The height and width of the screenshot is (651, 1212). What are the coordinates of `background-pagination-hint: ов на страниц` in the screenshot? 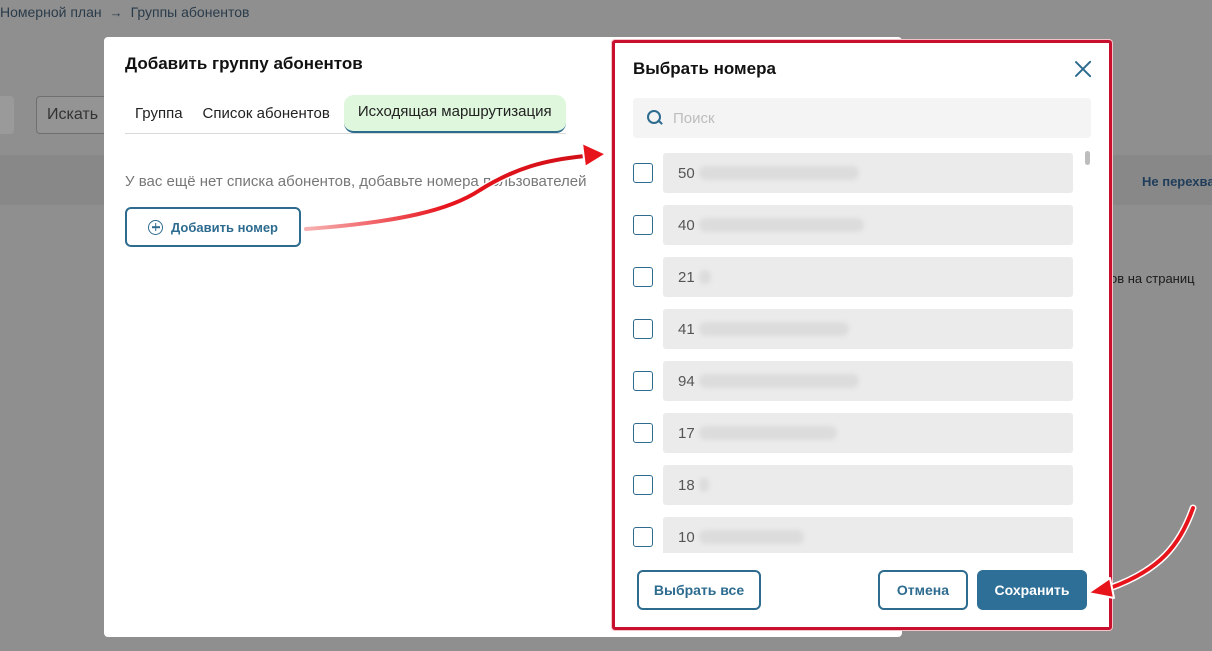 It's located at (1152, 278).